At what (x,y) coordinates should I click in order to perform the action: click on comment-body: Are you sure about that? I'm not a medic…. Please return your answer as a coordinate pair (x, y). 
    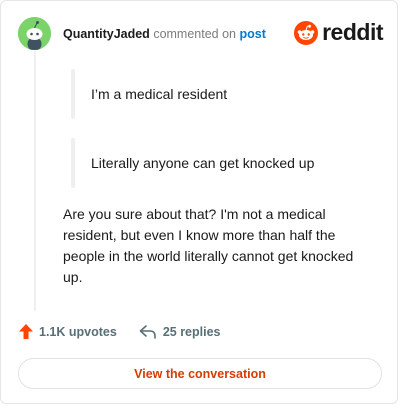
    Looking at the image, I should click on (208, 245).